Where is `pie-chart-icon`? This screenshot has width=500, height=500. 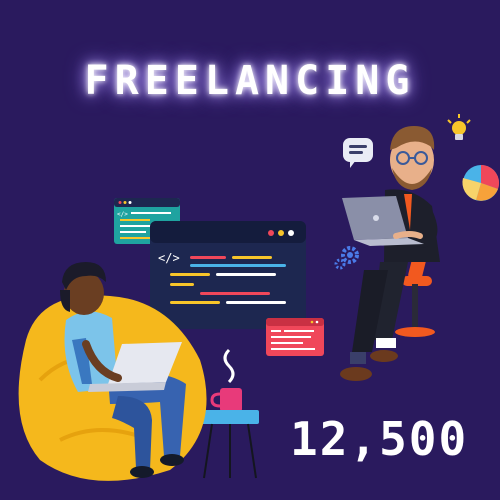
pie-chart-icon is located at coordinates (481, 182).